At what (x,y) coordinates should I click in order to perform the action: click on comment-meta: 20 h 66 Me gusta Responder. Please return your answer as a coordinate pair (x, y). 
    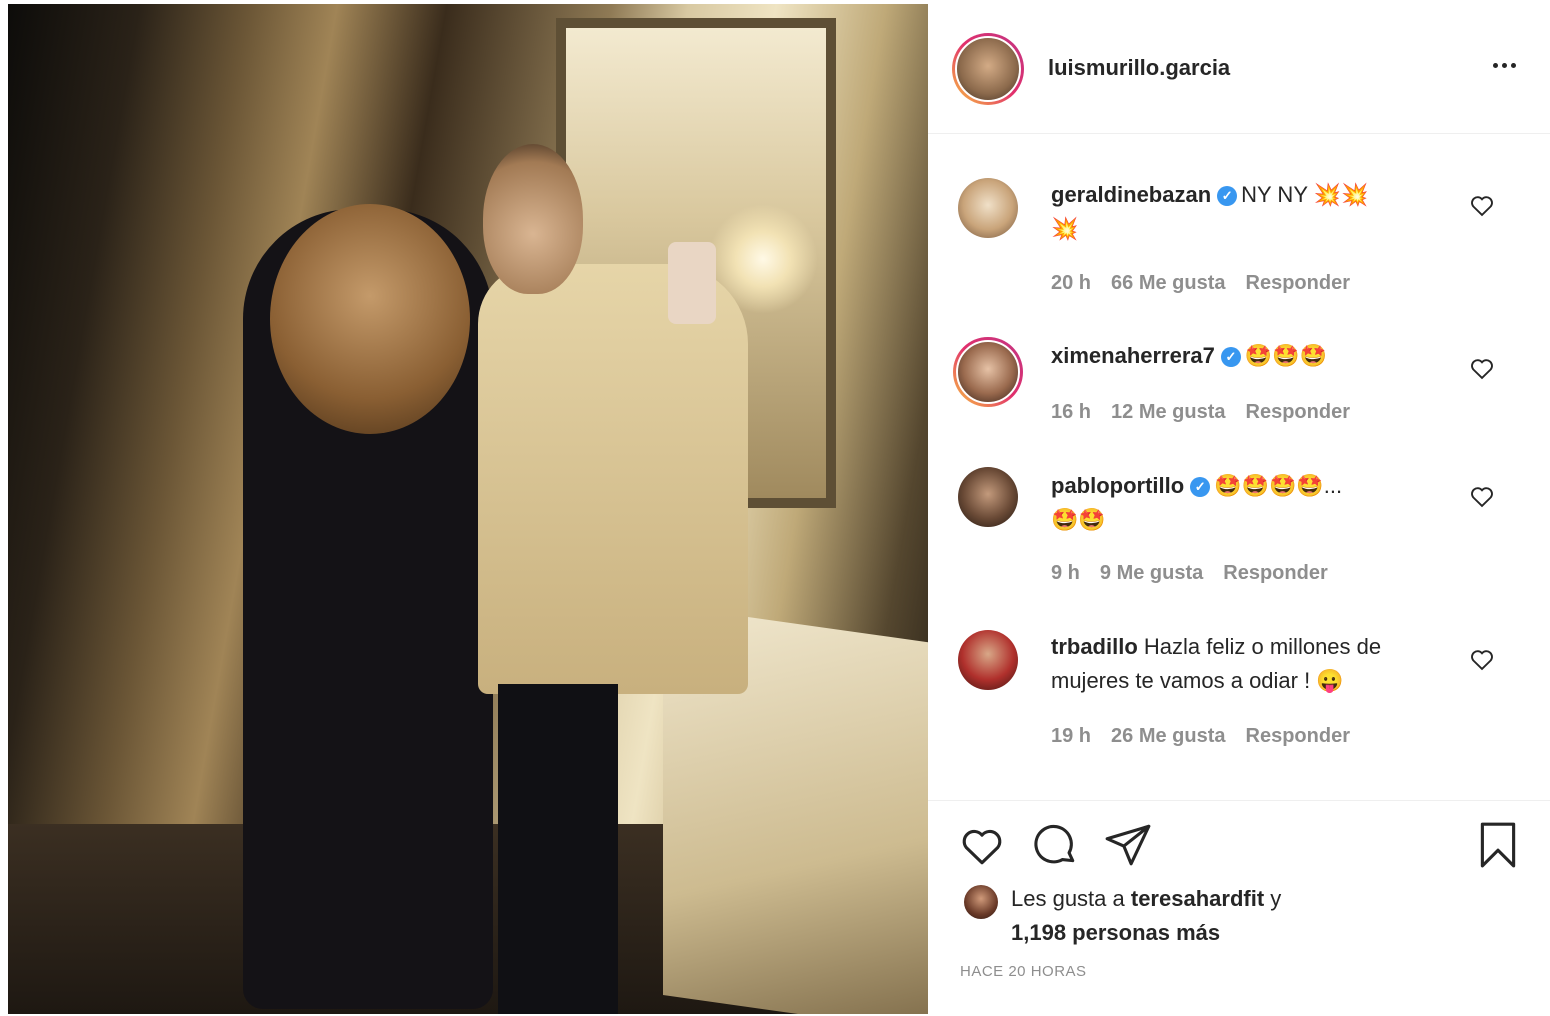
    Looking at the image, I should click on (1210, 283).